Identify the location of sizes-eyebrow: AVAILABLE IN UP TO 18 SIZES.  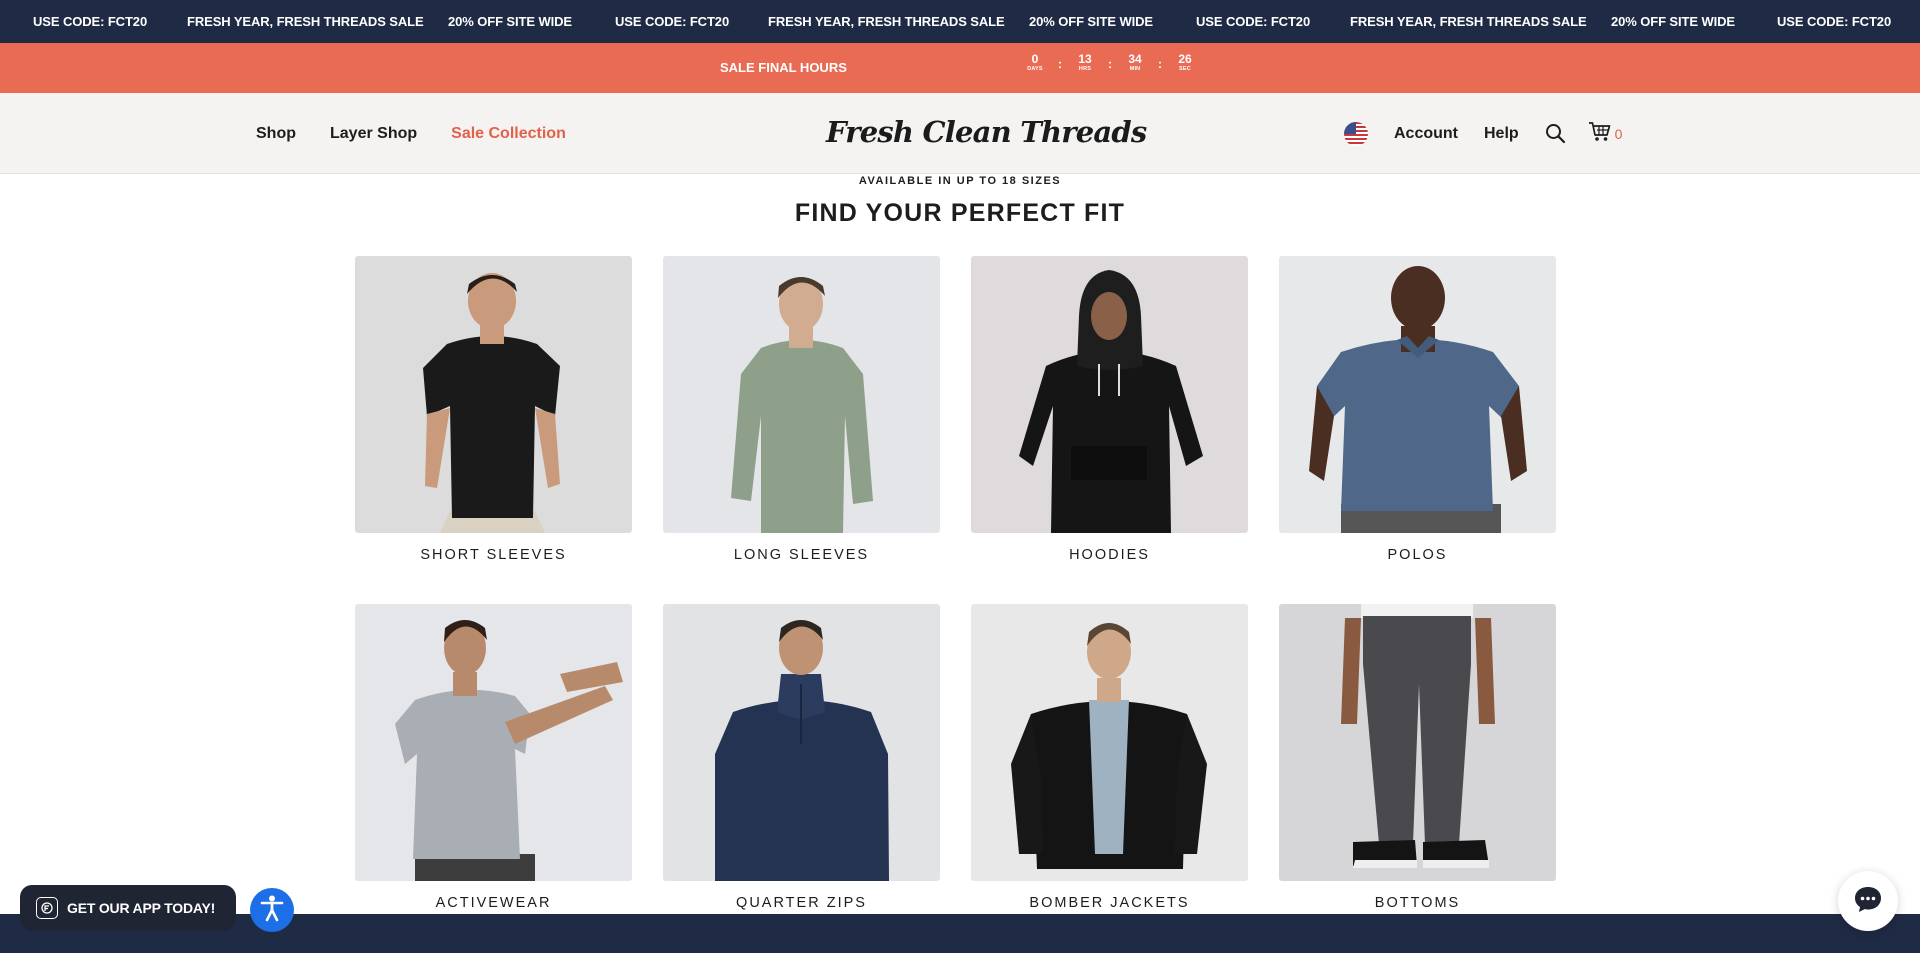
(960, 181).